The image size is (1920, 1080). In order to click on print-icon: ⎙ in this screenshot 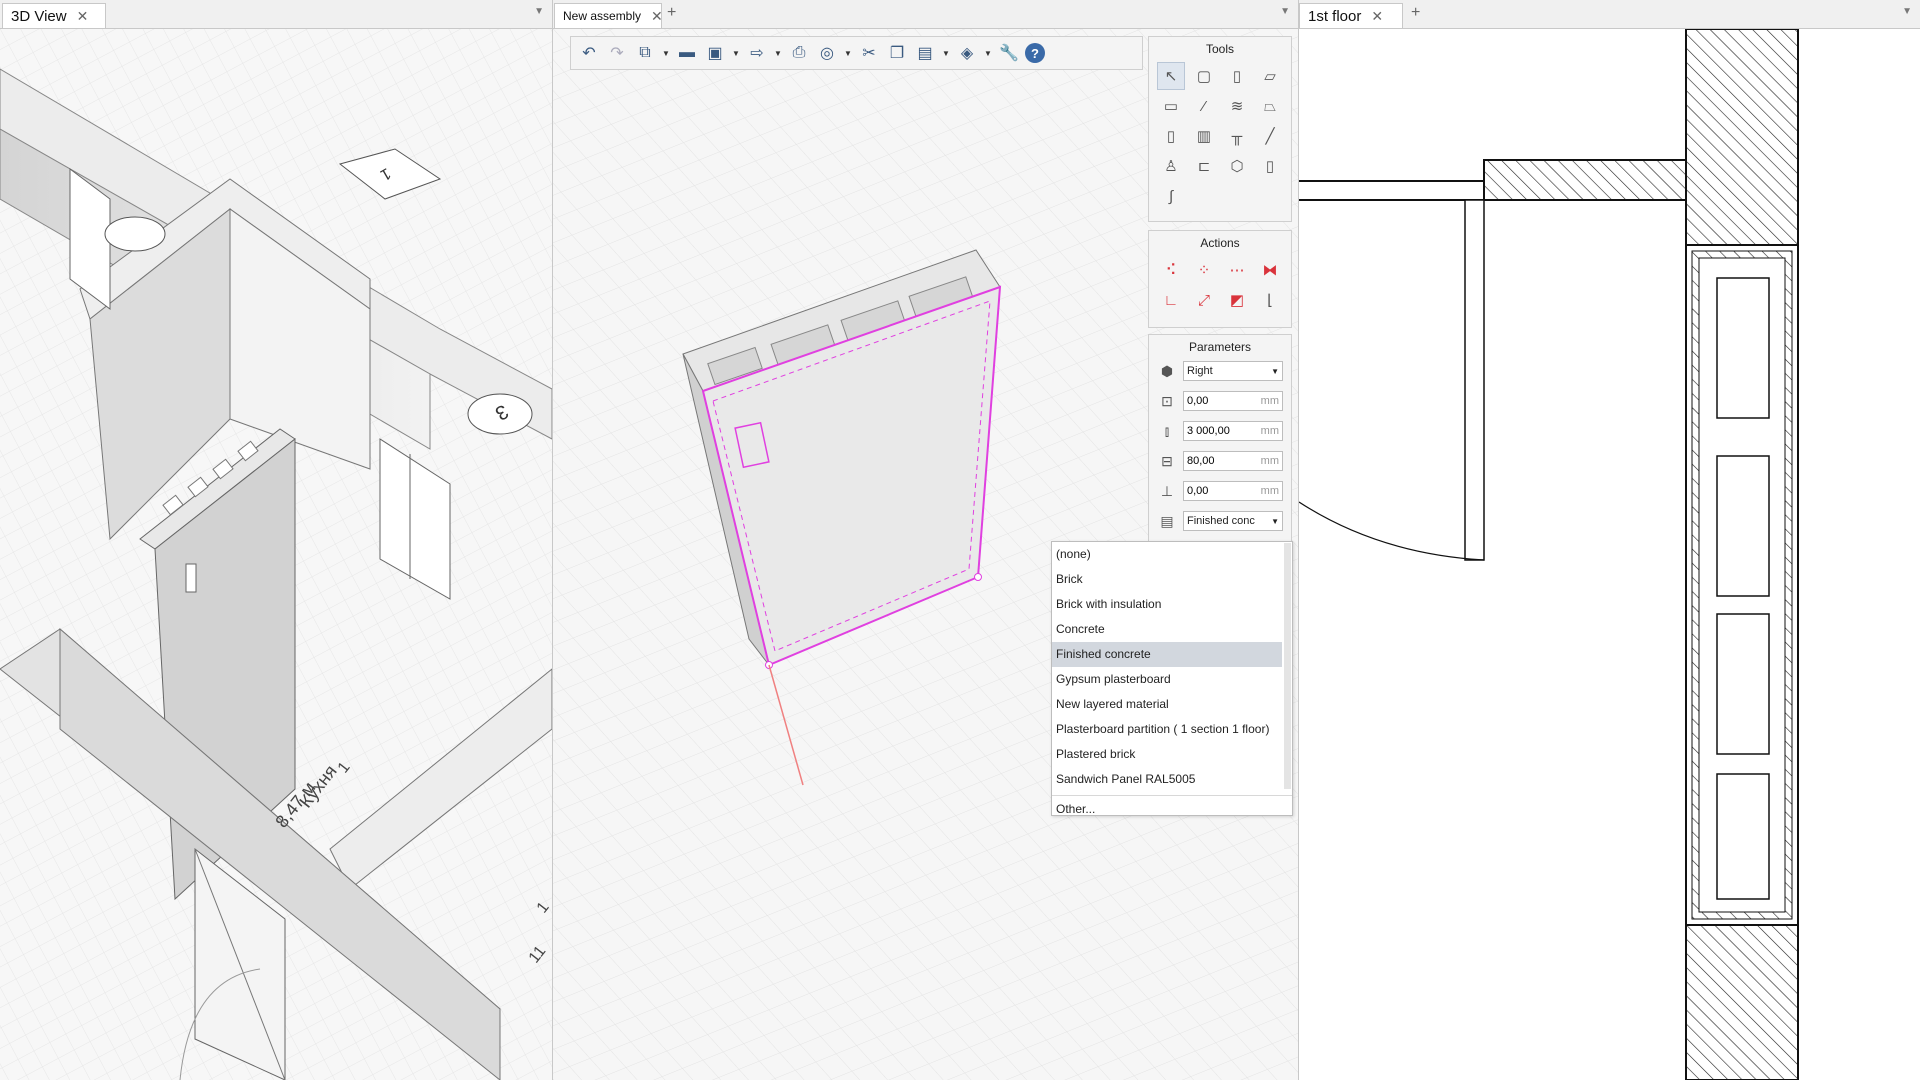, I will do `click(799, 53)`.